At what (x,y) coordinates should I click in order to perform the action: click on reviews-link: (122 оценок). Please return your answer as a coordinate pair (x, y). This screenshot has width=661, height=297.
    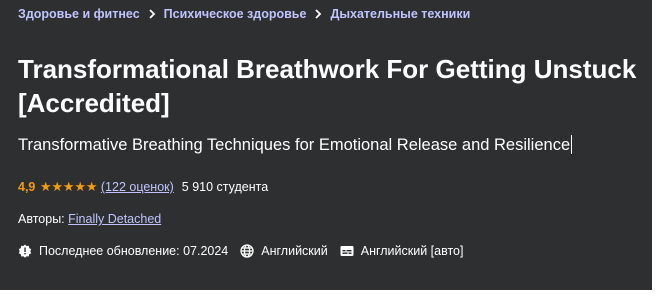
    Looking at the image, I should click on (137, 187).